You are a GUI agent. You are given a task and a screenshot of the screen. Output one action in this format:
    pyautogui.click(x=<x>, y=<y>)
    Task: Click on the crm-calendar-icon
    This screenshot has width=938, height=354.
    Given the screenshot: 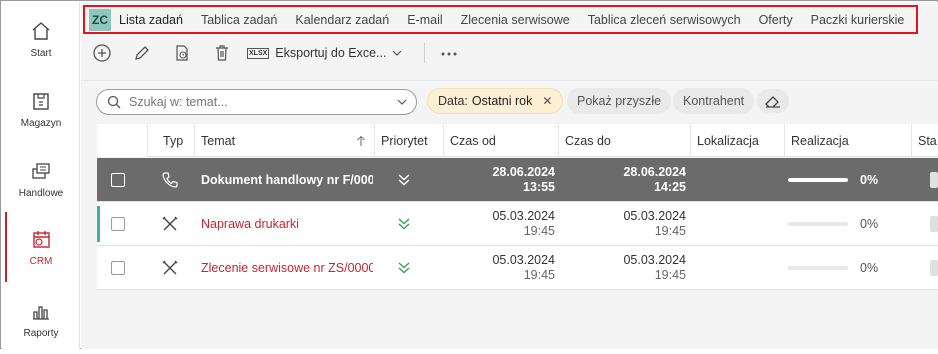 What is the action you would take?
    pyautogui.click(x=41, y=239)
    